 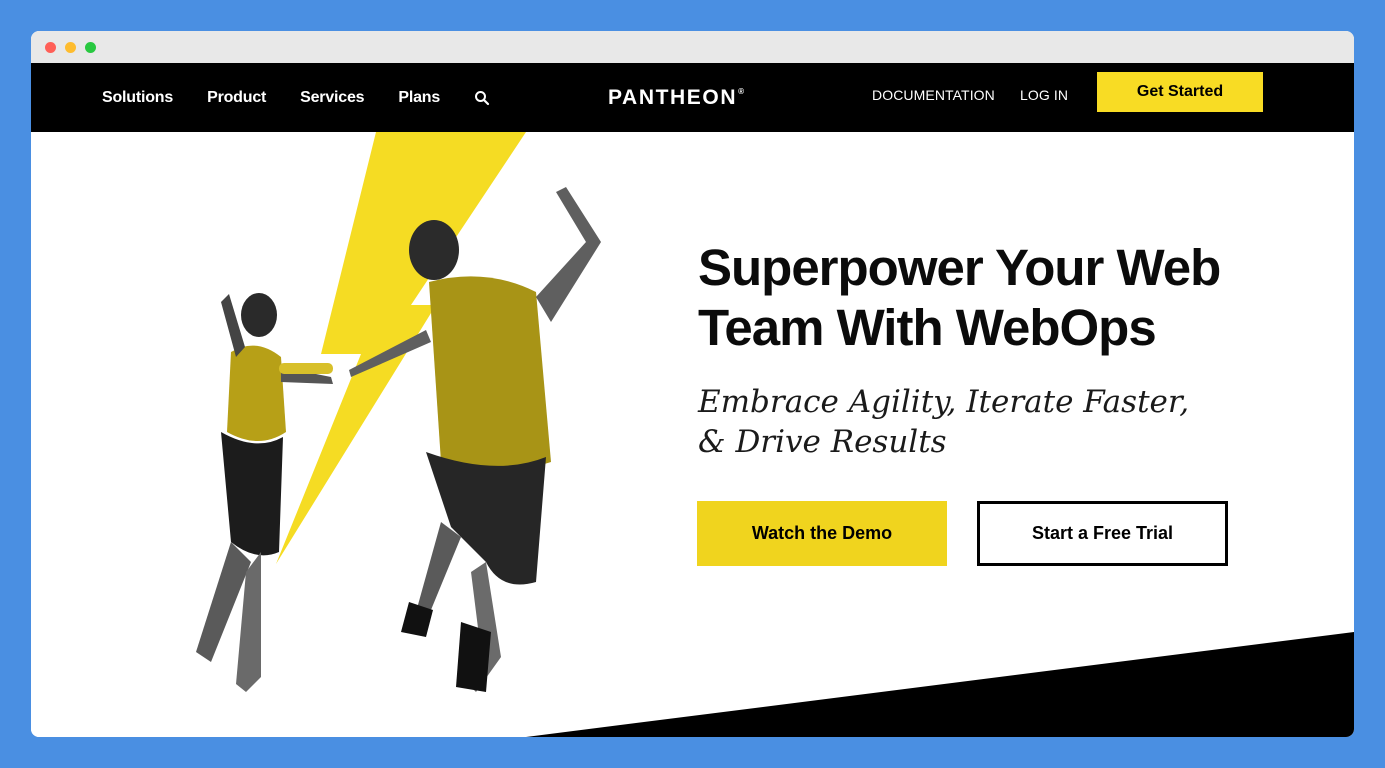 I want to click on registered-mark: ®, so click(x=741, y=91).